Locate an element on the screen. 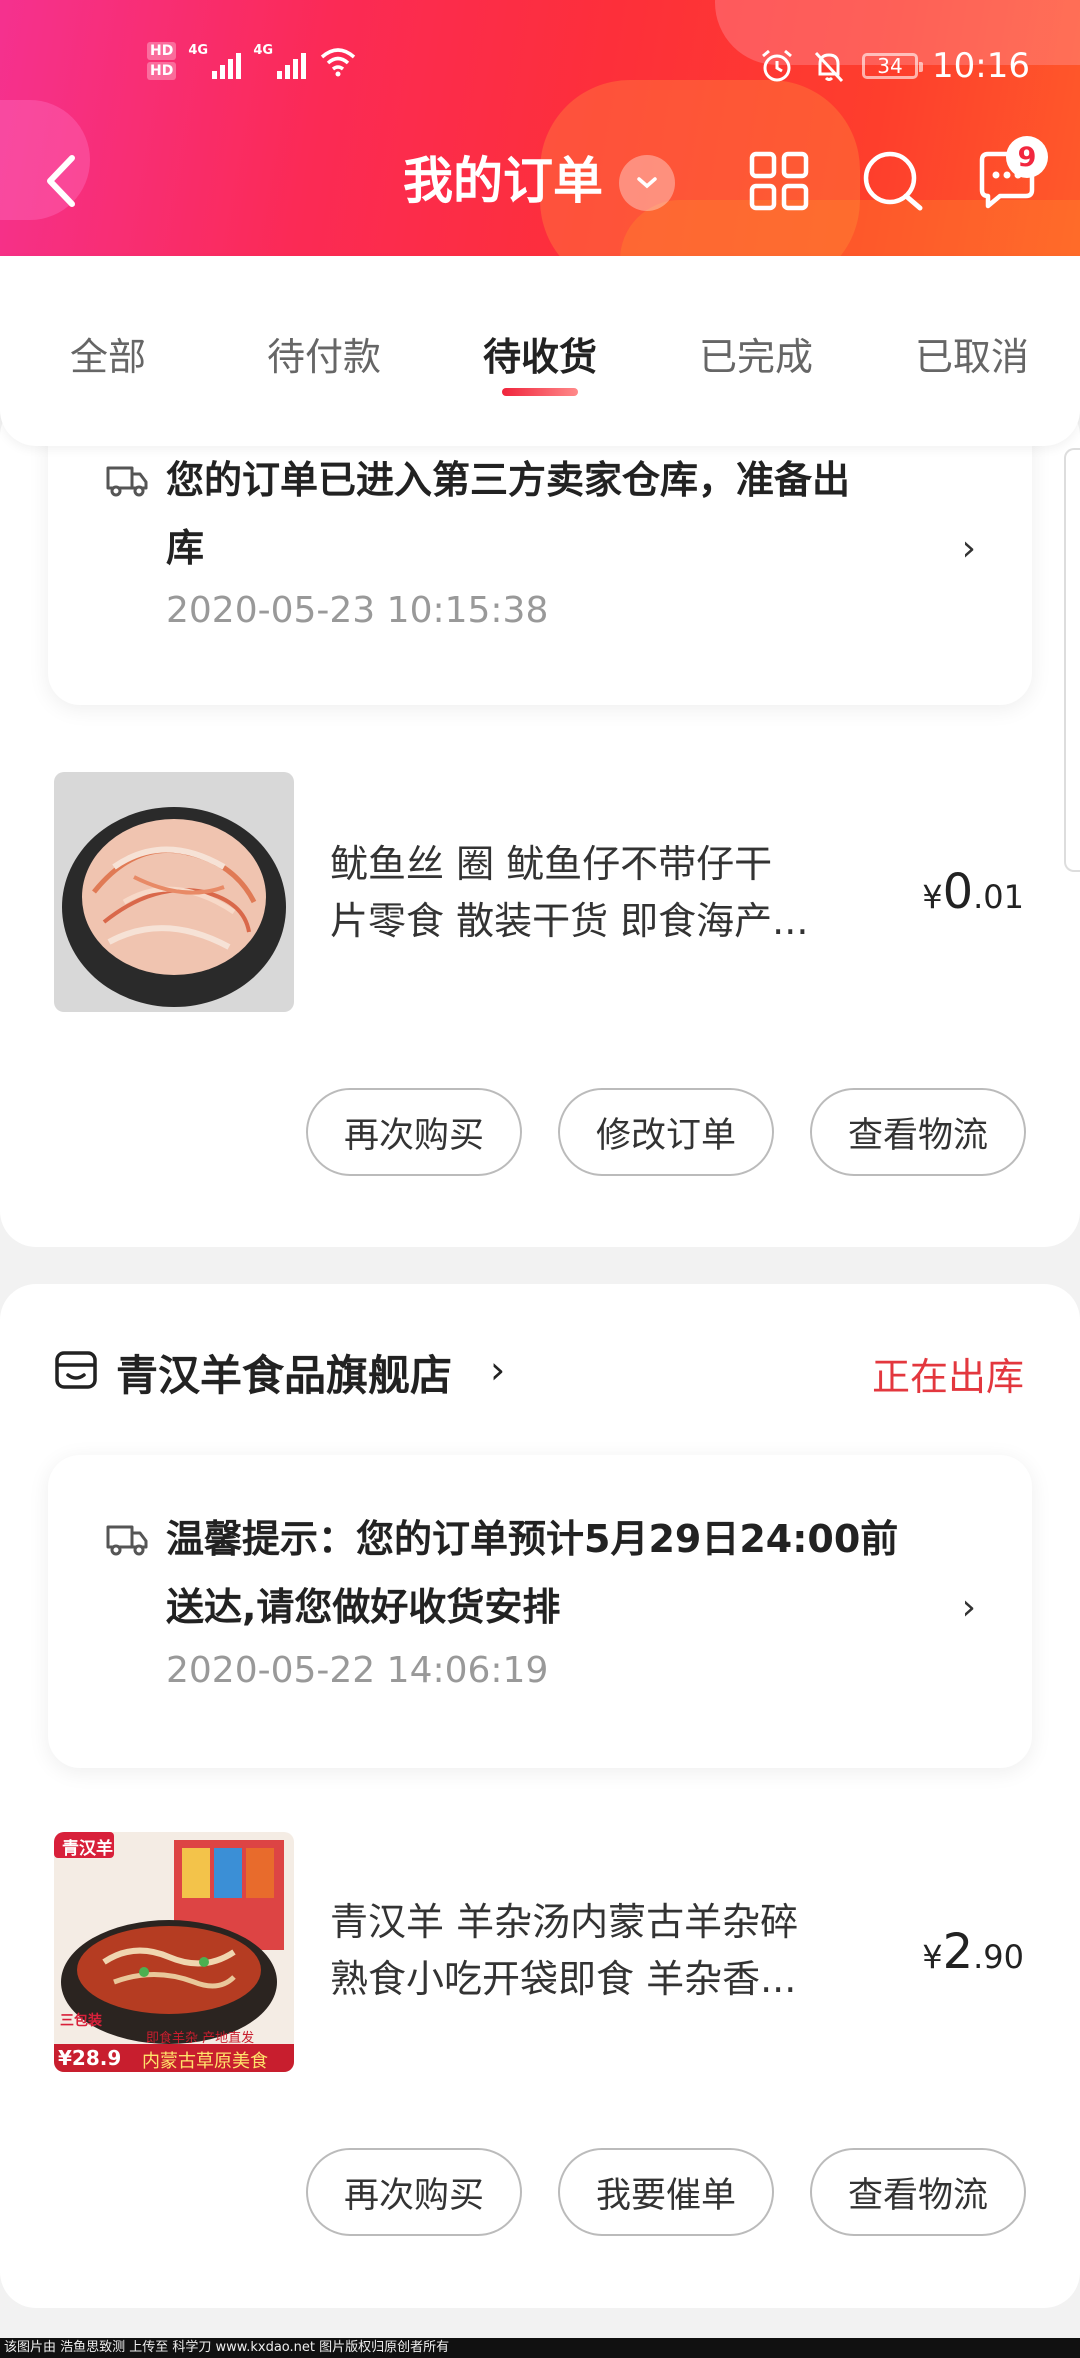  logistics-message: 温馨提示：您的订单预计5月29日24:00前 送达,请您做好收货安排 is located at coordinates (532, 1573).